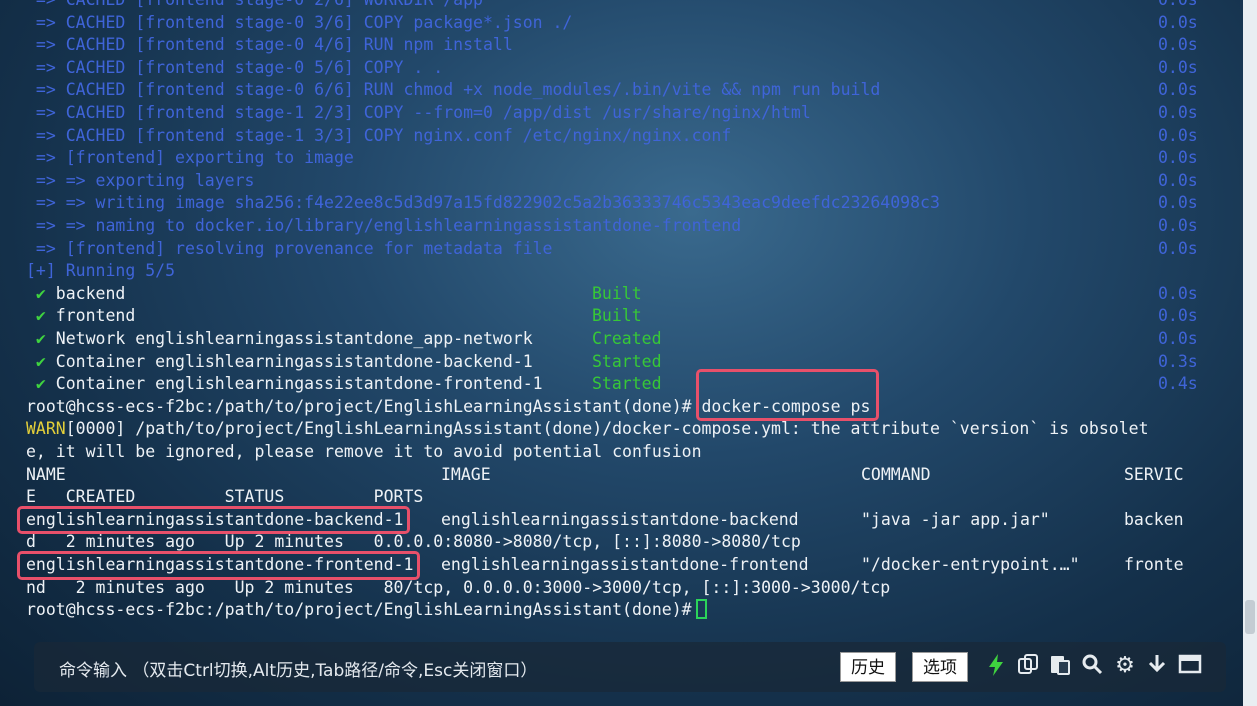 This screenshot has height=706, width=1257. I want to click on terminal-text-segment: englishlearningassistantdone-backend, so click(620, 519).